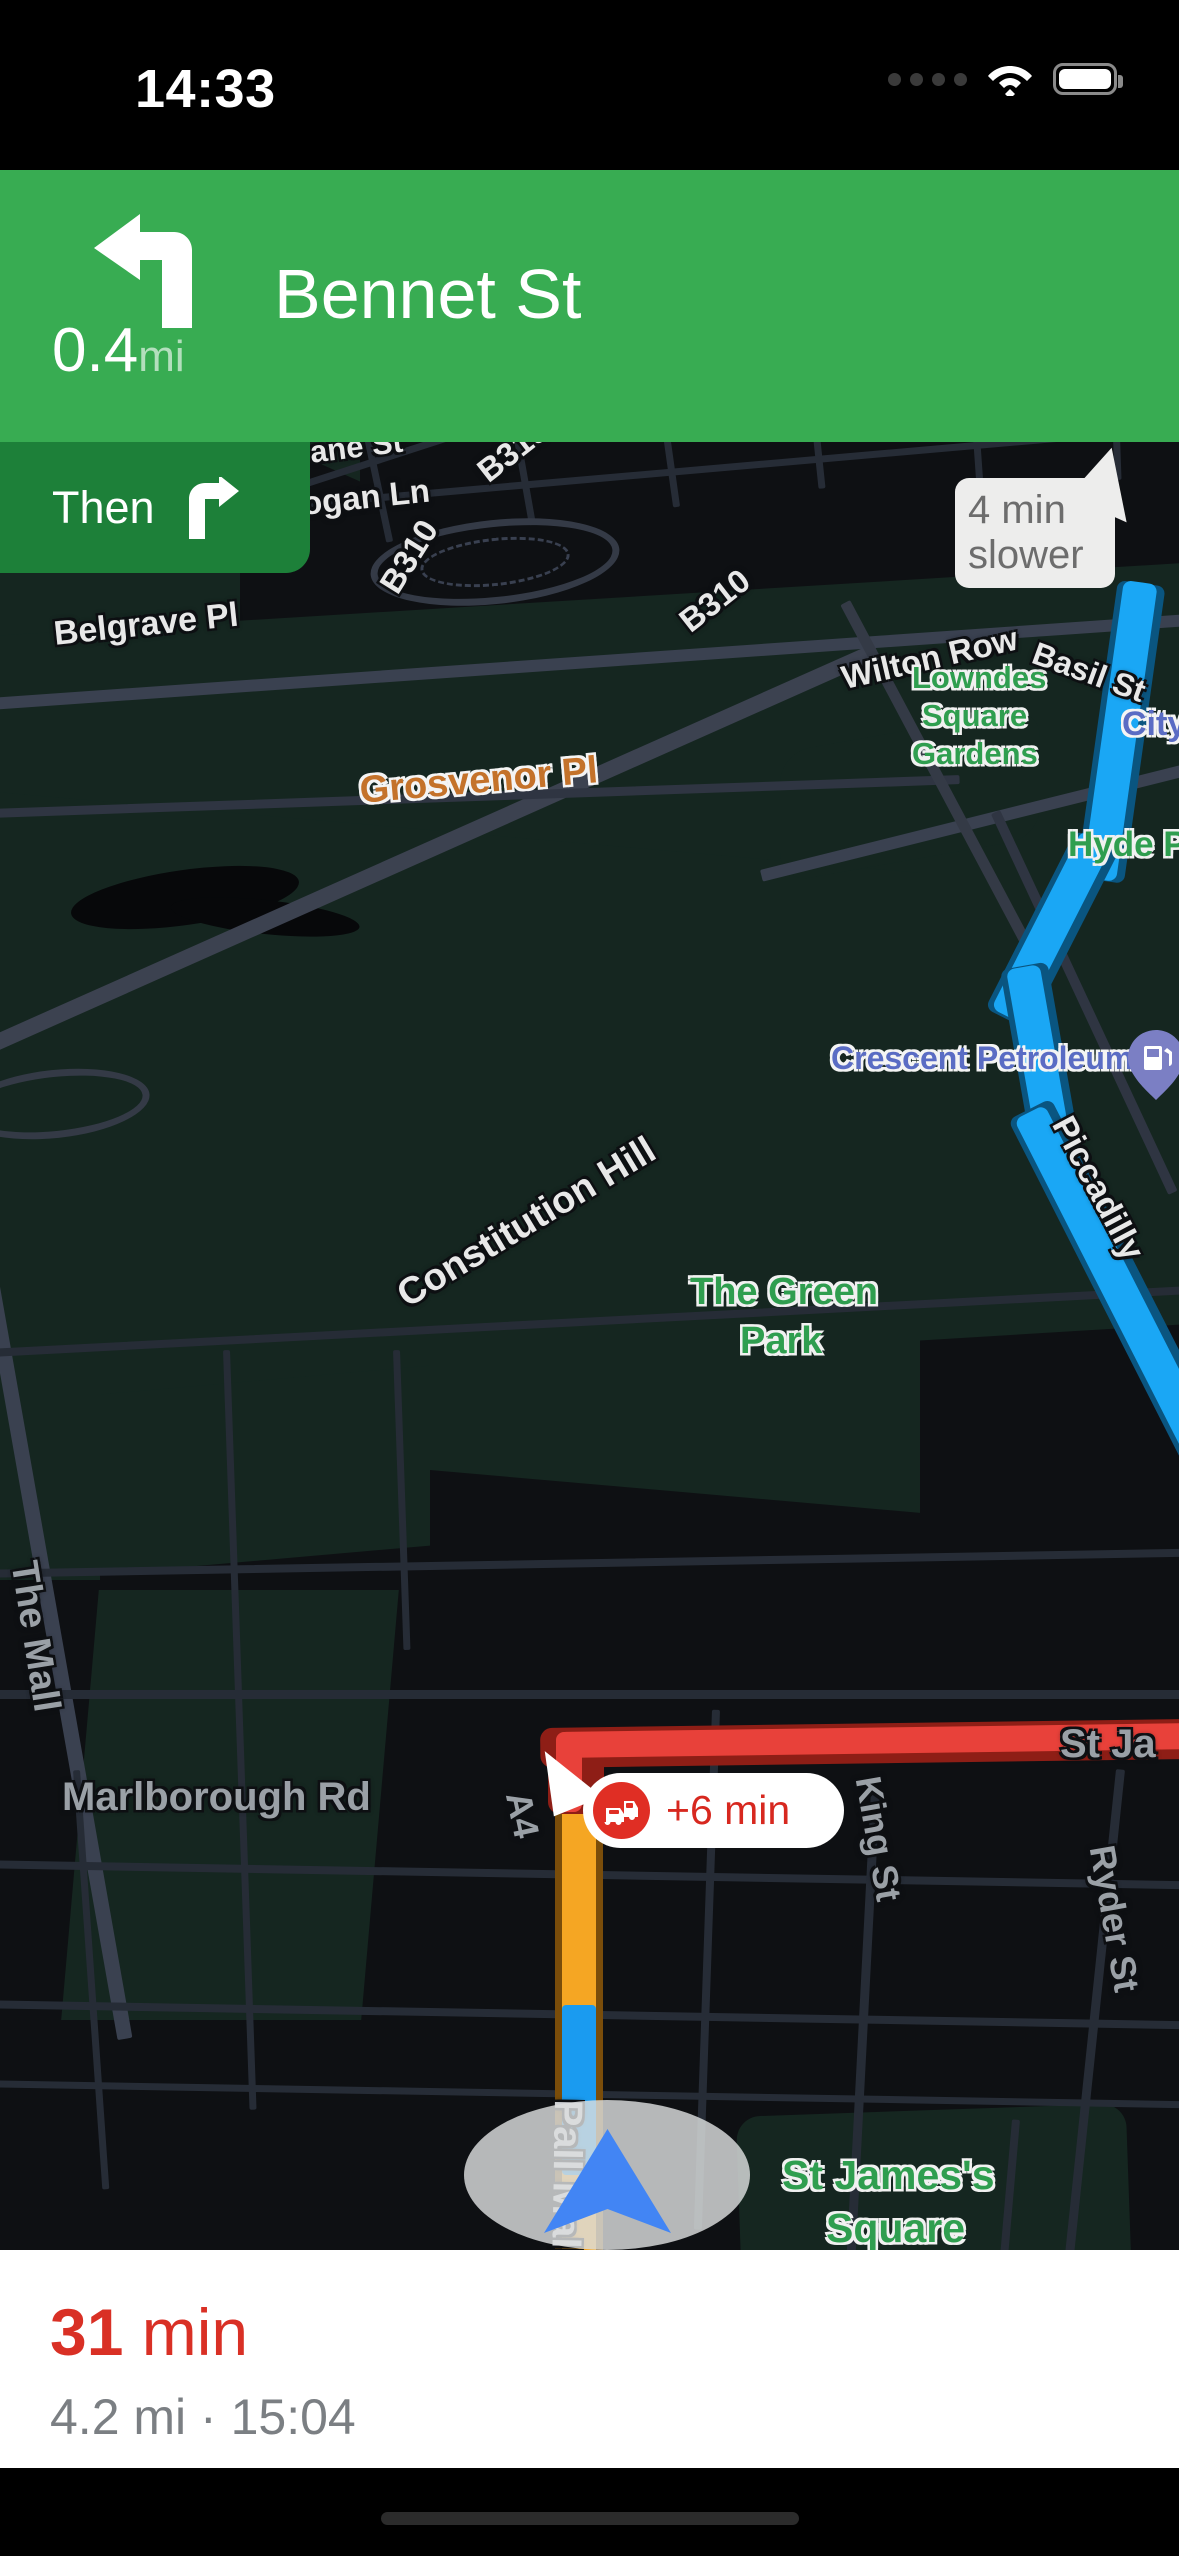 This screenshot has height=2556, width=1179. I want to click on then-maneuver-banner: Then, so click(155, 507).